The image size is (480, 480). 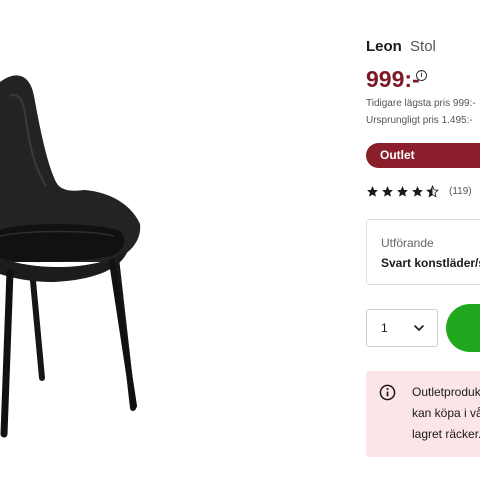 What do you see at coordinates (407, 243) in the screenshot?
I see `variant-label: Utförande` at bounding box center [407, 243].